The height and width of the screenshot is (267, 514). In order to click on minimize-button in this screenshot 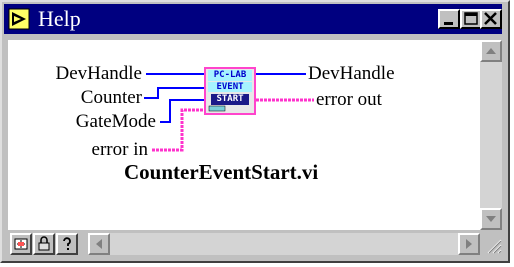, I will do `click(449, 19)`.